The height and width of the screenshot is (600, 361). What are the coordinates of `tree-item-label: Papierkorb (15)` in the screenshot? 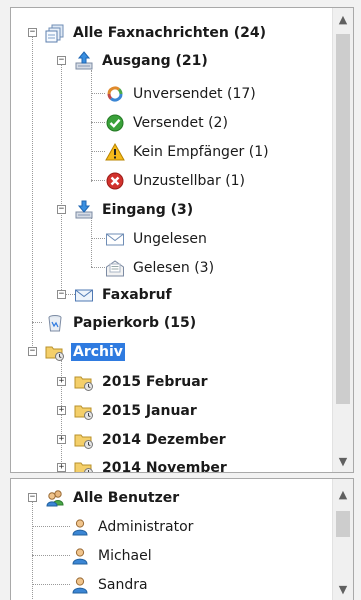 It's located at (135, 322).